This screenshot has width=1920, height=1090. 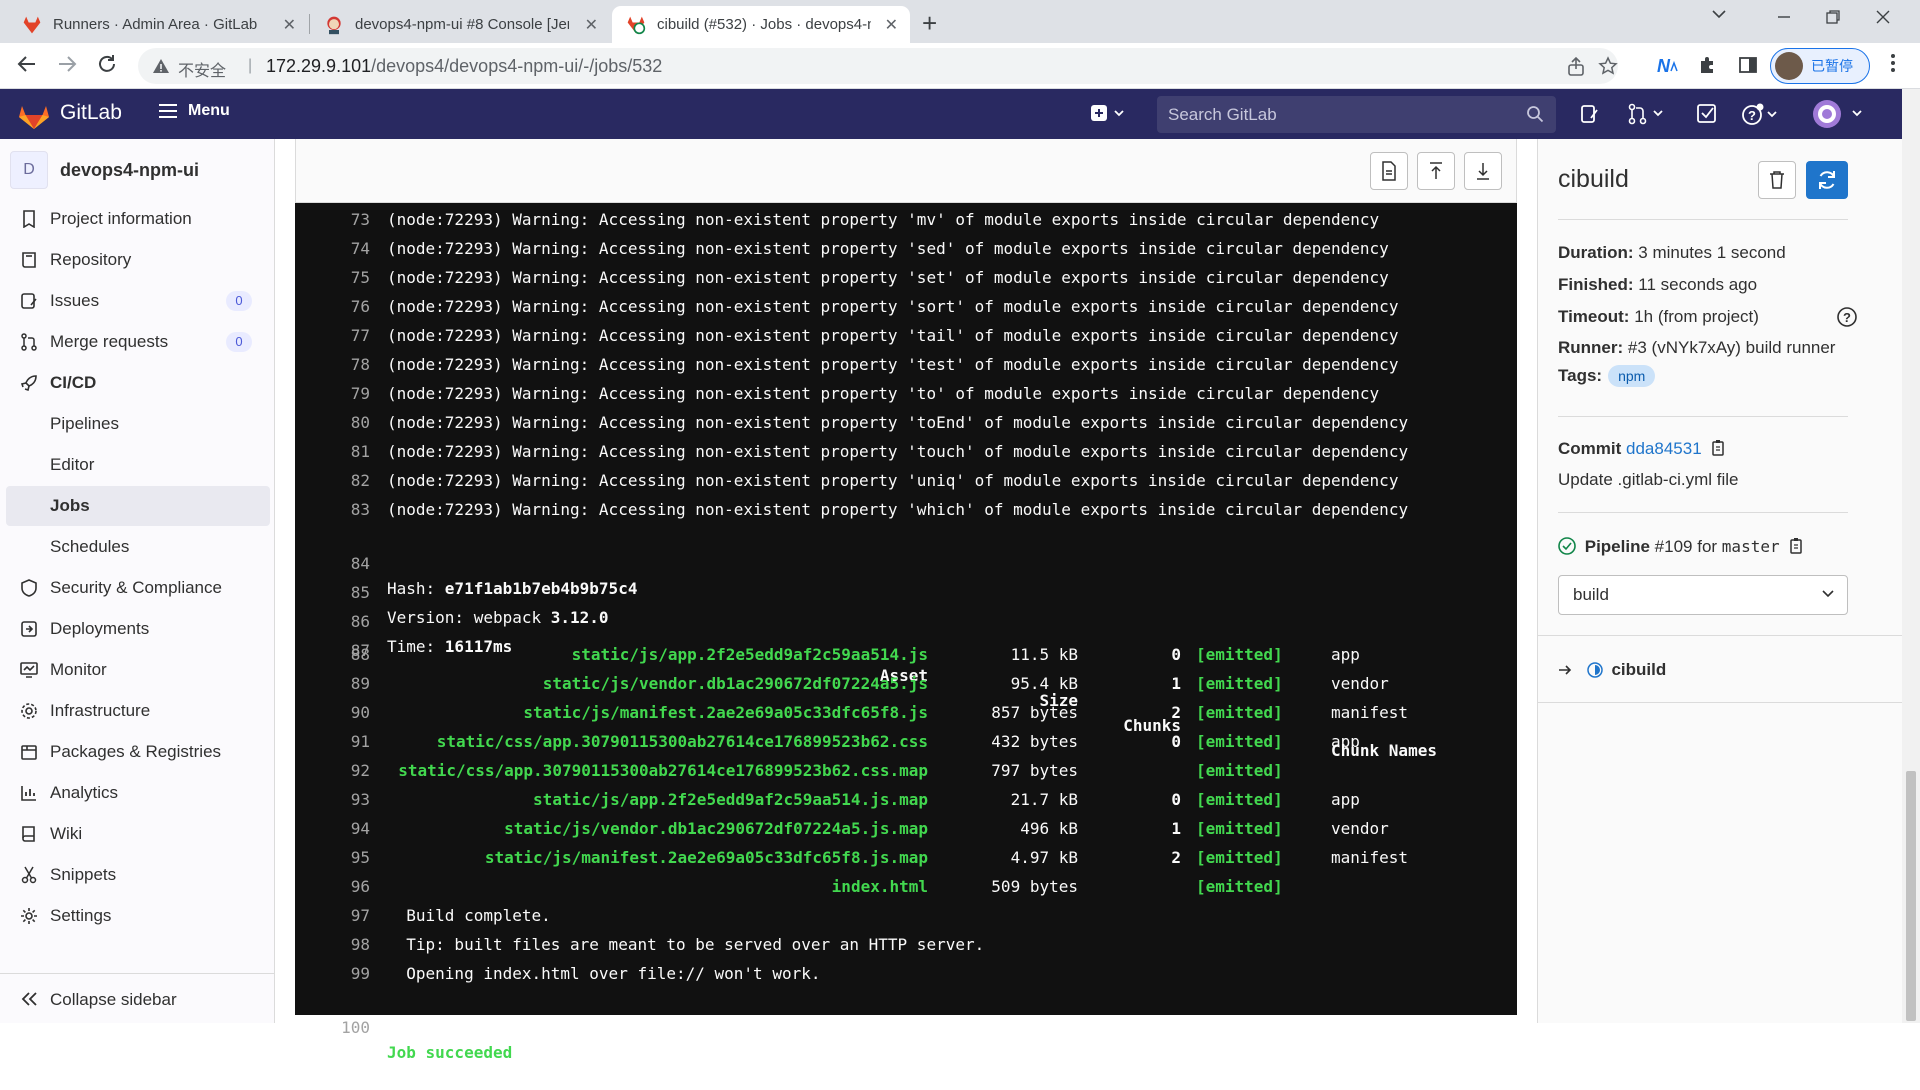 What do you see at coordinates (84, 423) in the screenshot?
I see `sidebar-item-label: Pipelines` at bounding box center [84, 423].